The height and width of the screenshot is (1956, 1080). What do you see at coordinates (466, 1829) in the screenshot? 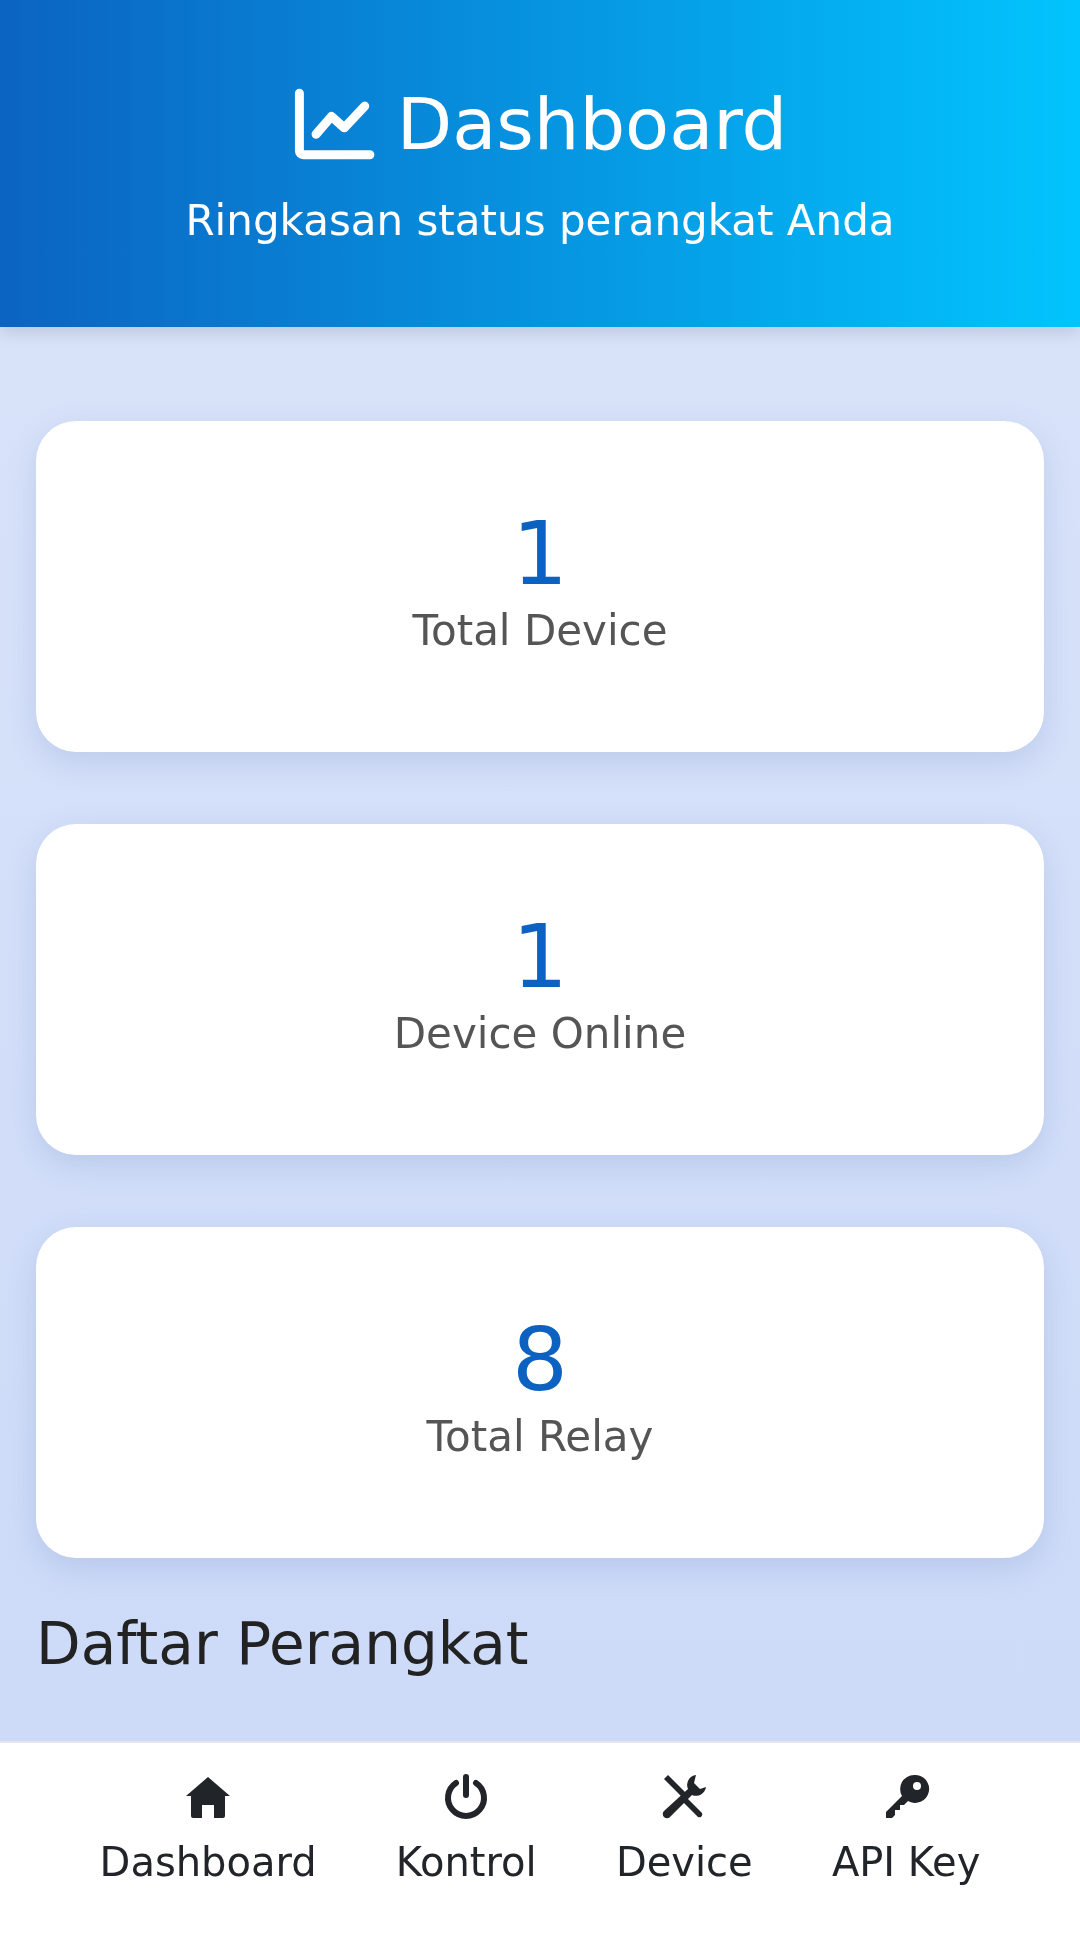
I see `nav-item: Kontrol` at bounding box center [466, 1829].